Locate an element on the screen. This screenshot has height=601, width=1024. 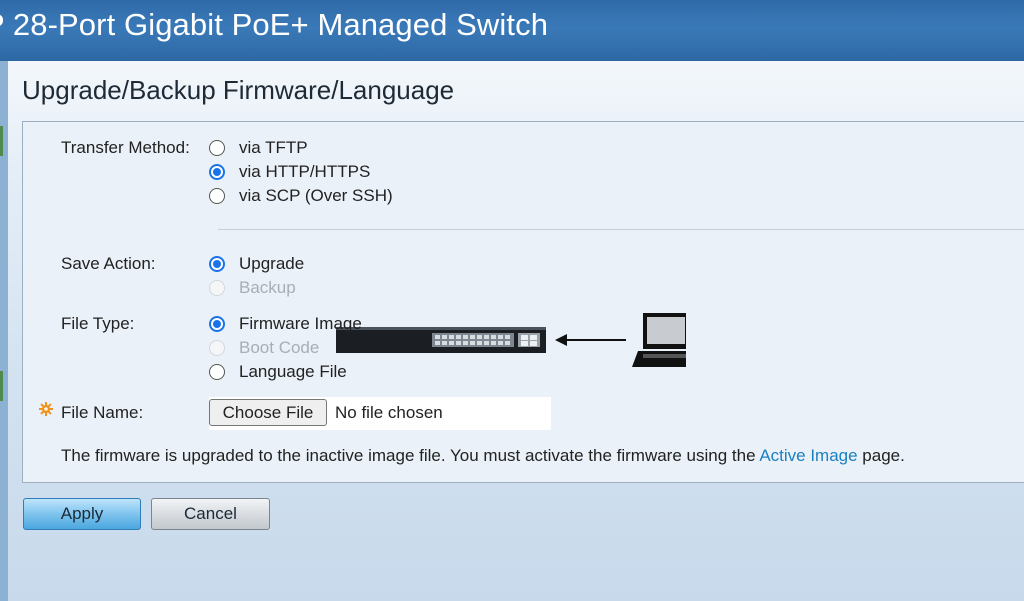
choose-file-button: Choose File is located at coordinates (268, 412).